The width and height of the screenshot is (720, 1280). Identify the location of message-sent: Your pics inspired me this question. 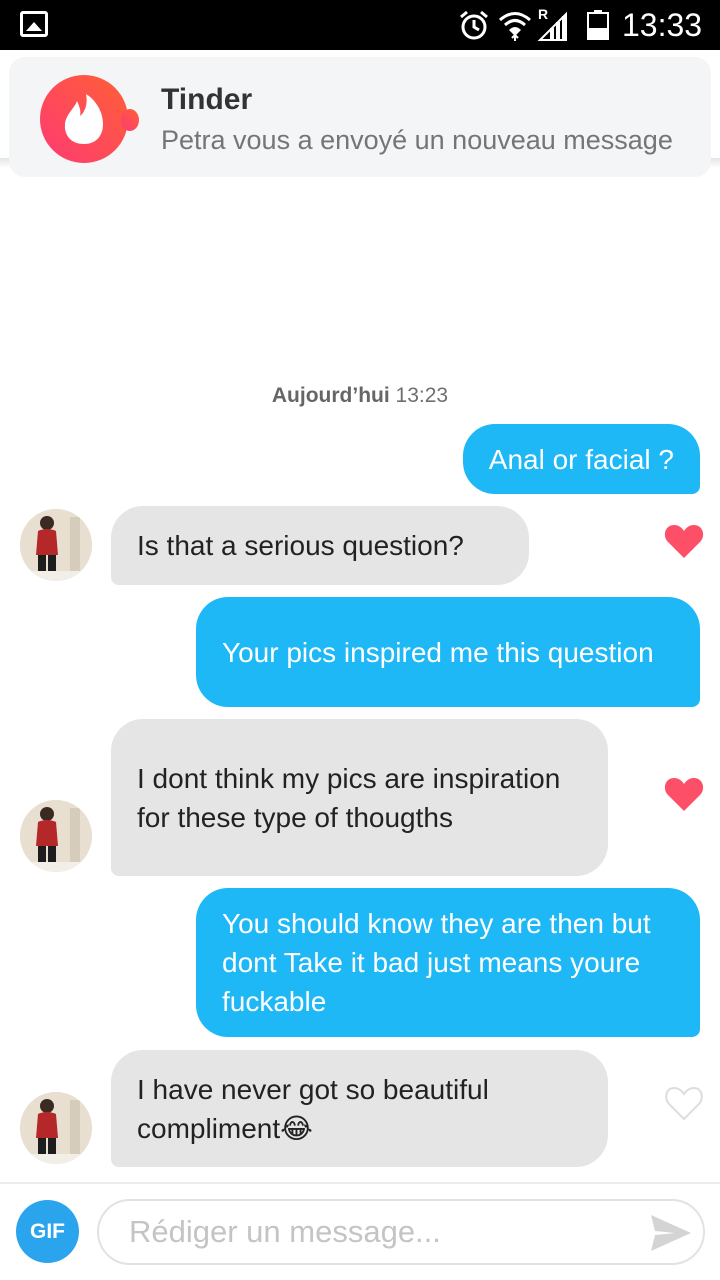
(448, 652).